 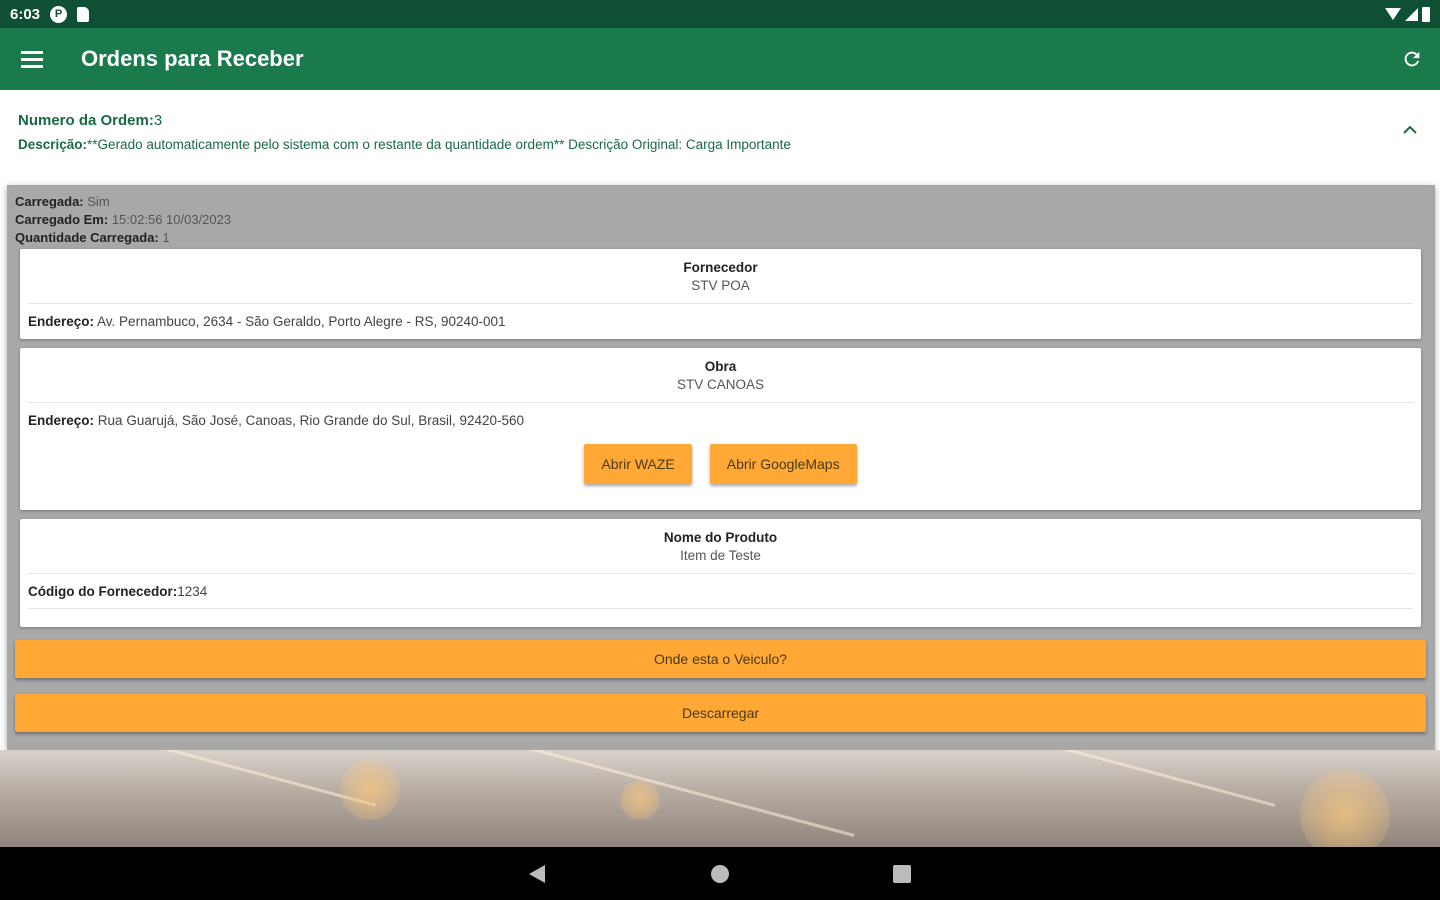 What do you see at coordinates (720, 267) in the screenshot?
I see `supplier-title: Fornecedor` at bounding box center [720, 267].